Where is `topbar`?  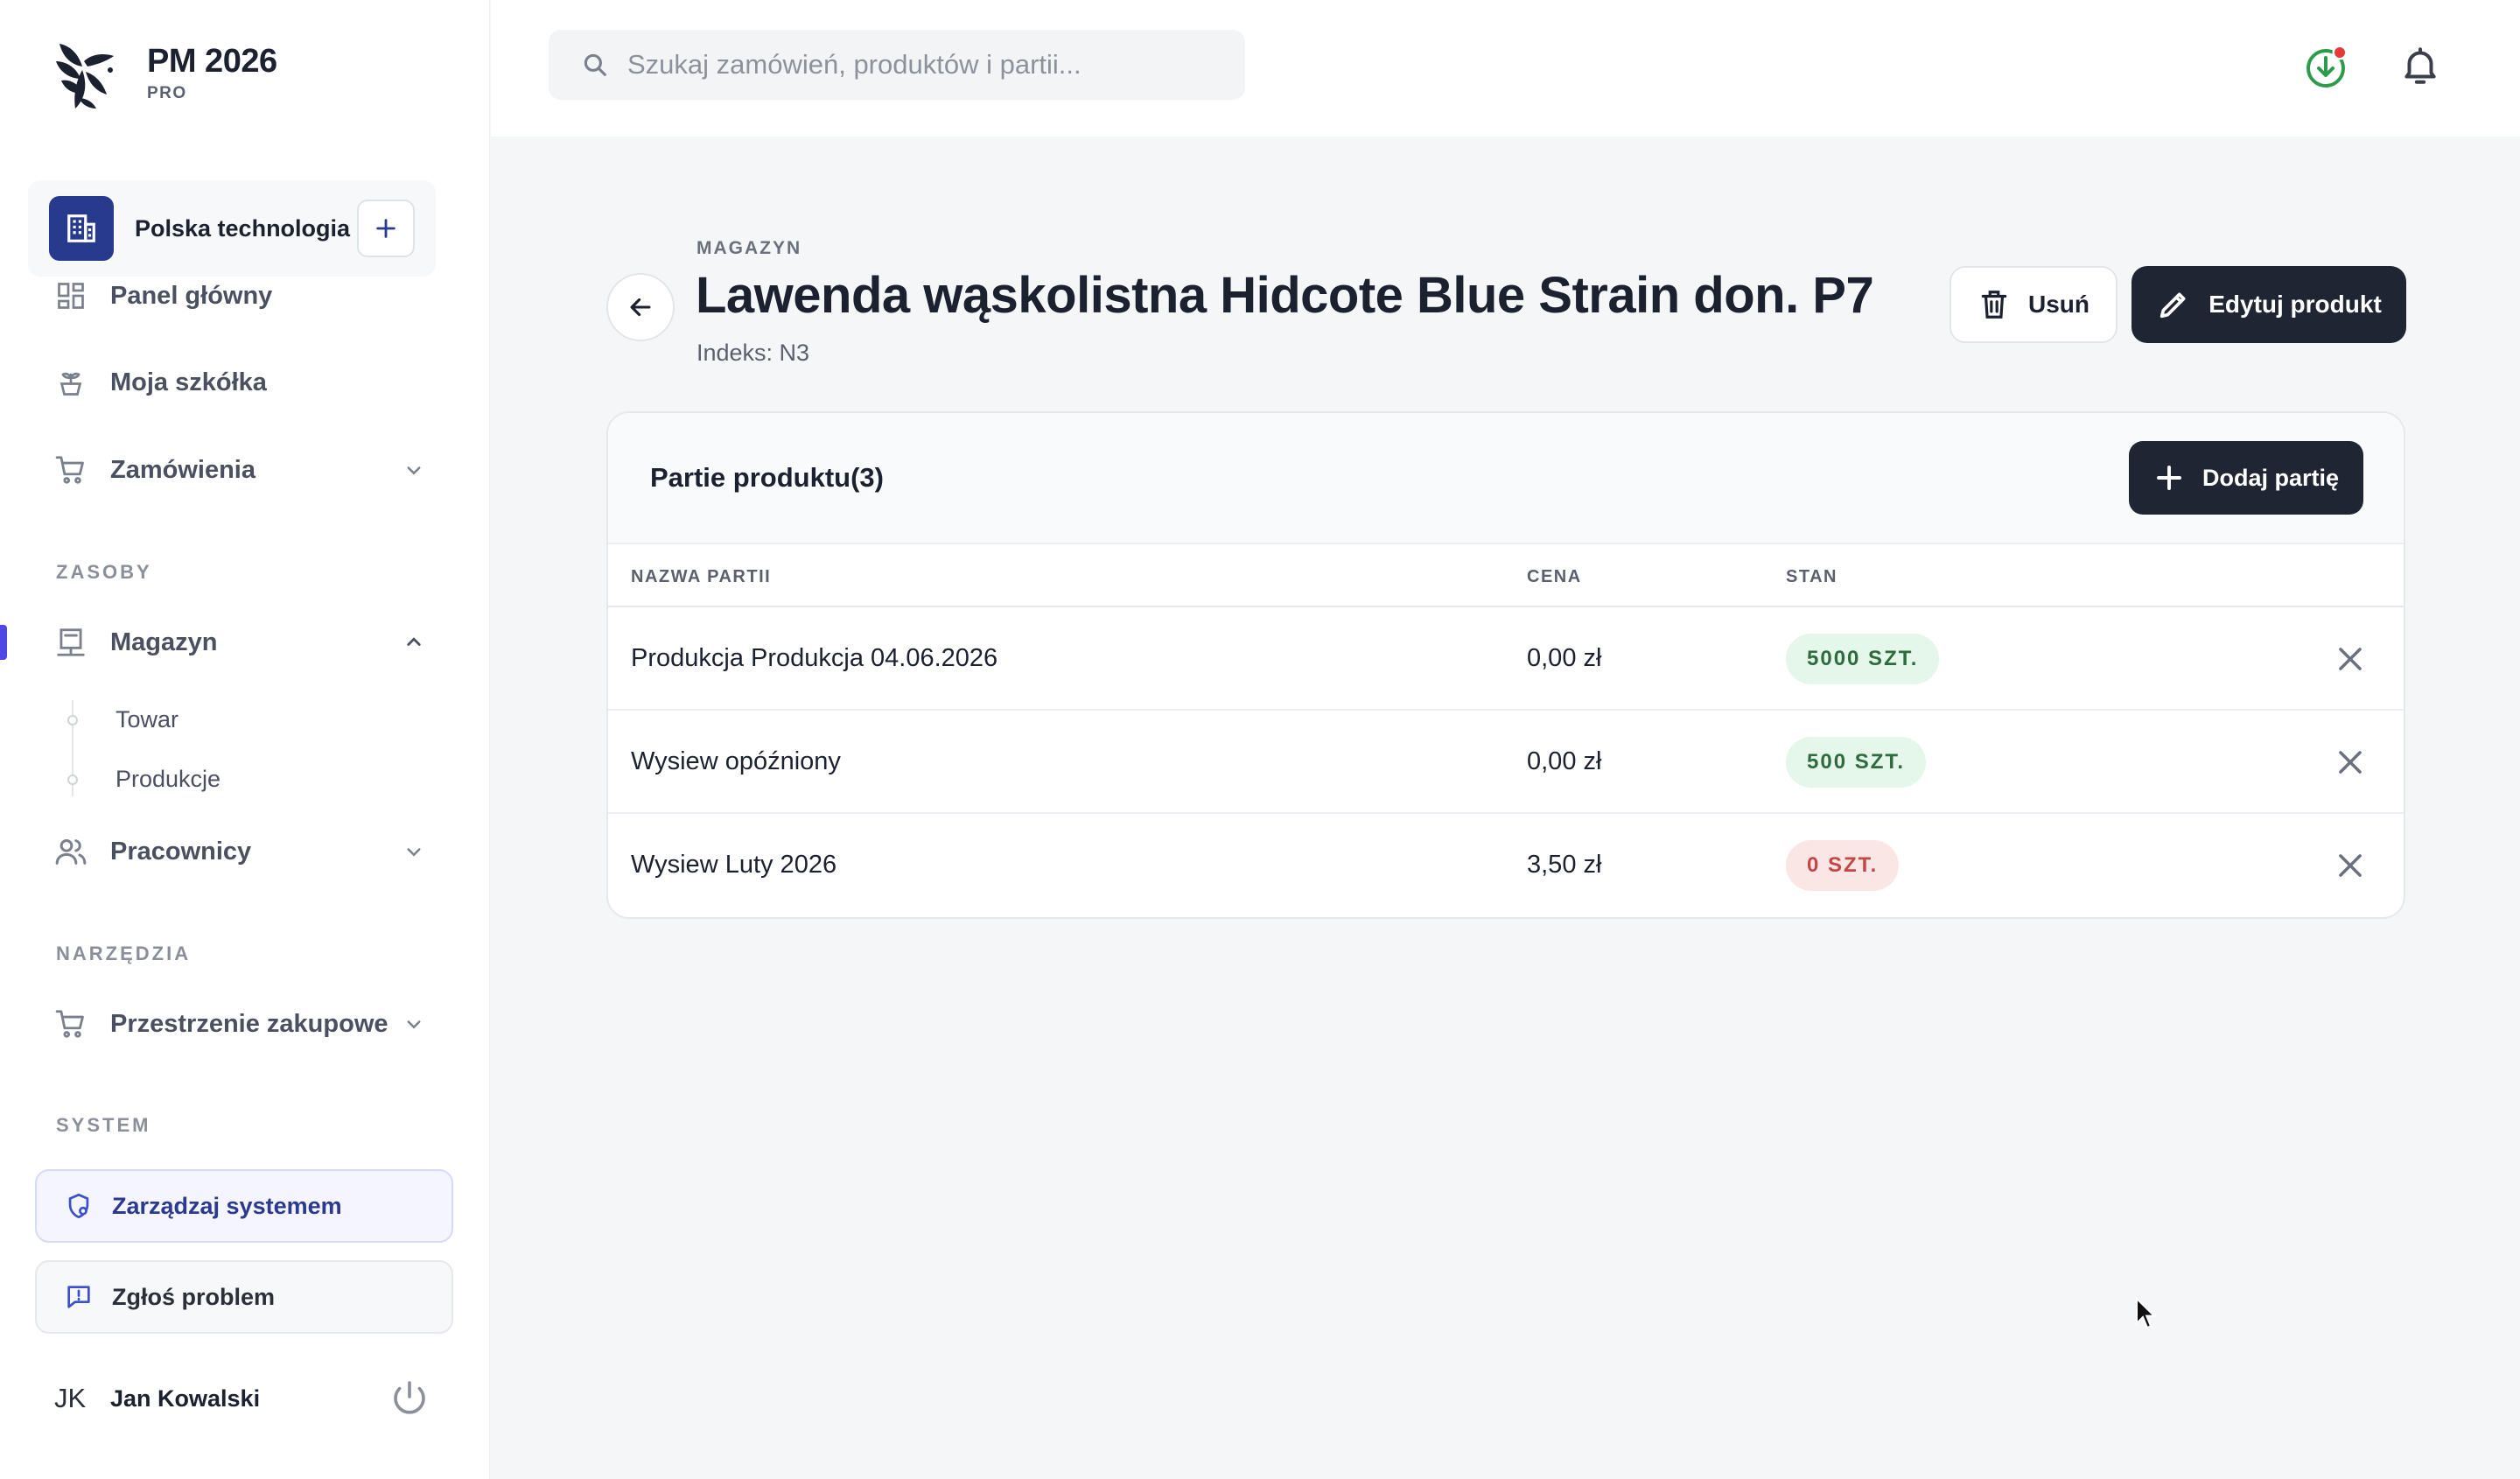
topbar is located at coordinates (1505, 69).